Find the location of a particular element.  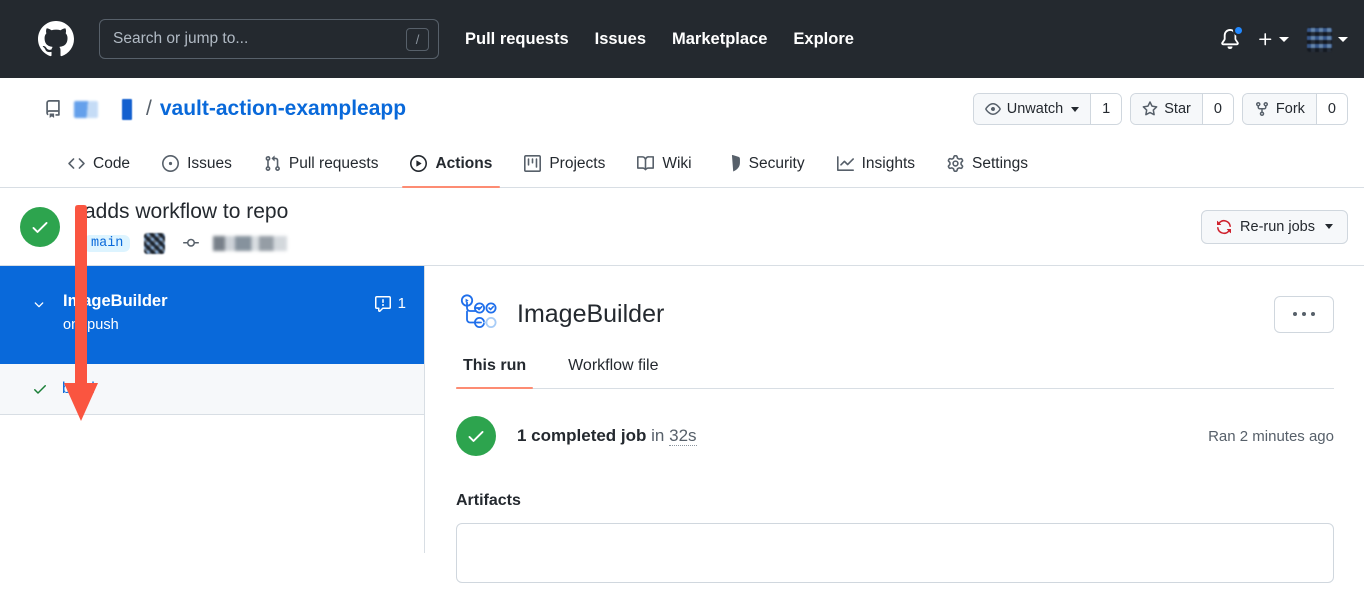

gear-icon is located at coordinates (955, 163).